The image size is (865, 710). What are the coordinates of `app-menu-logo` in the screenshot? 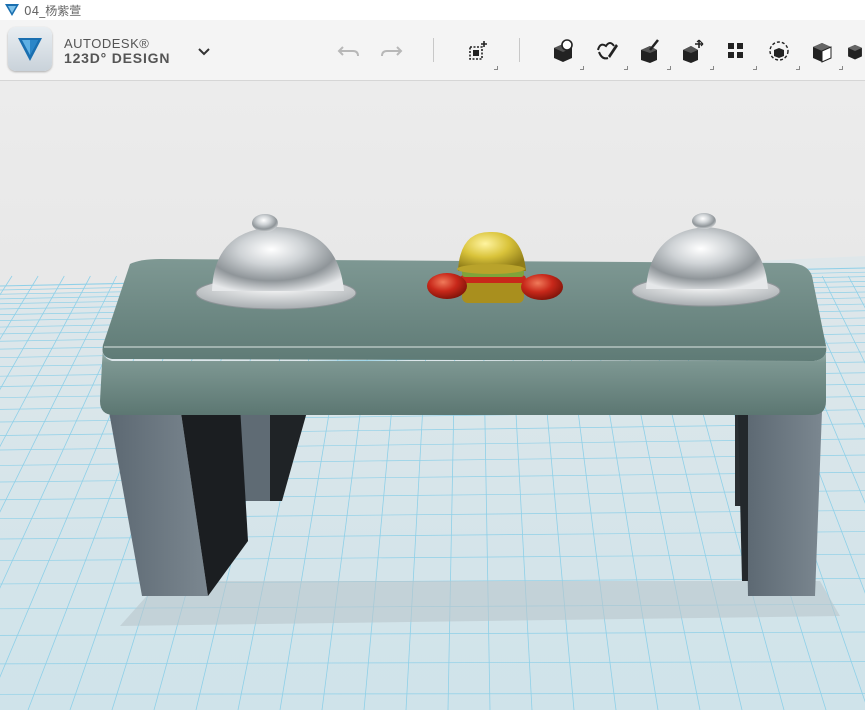 It's located at (30, 49).